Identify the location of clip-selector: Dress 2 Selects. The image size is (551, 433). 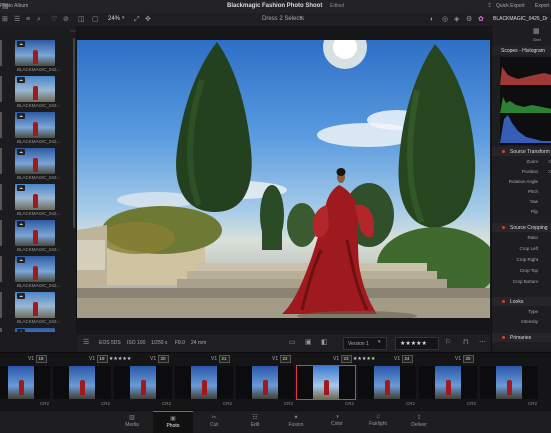
(283, 19).